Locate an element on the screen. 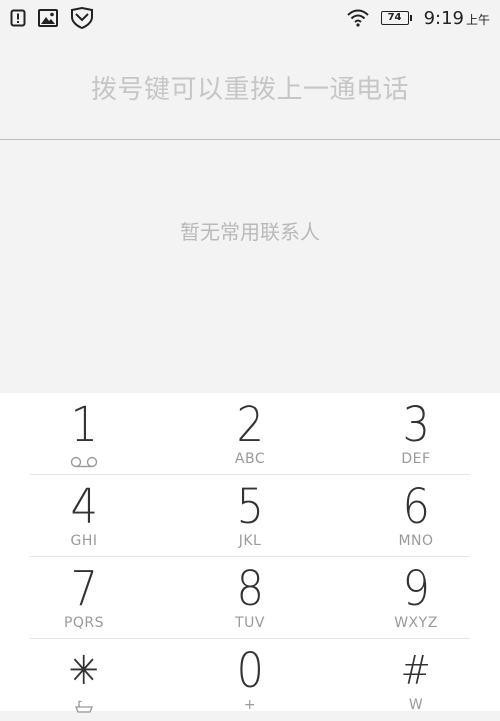  key-8-digit: 8 is located at coordinates (250, 589).